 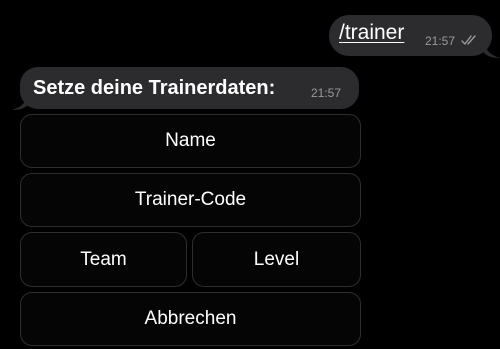 What do you see at coordinates (190, 141) in the screenshot?
I see `name-button: Name` at bounding box center [190, 141].